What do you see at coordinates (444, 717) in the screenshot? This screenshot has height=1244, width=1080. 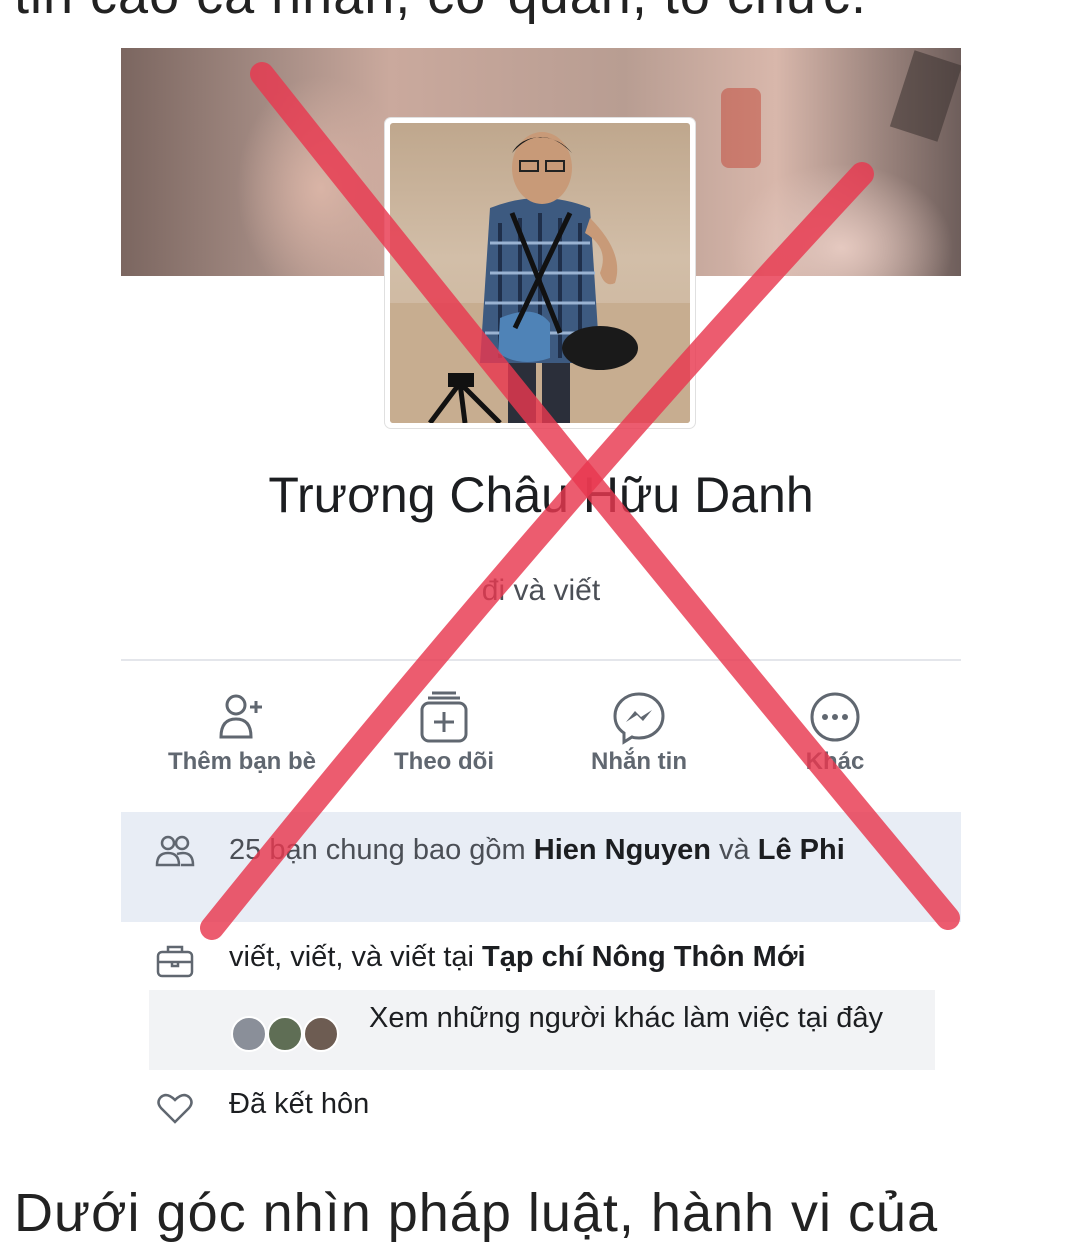 I see `follow-icon` at bounding box center [444, 717].